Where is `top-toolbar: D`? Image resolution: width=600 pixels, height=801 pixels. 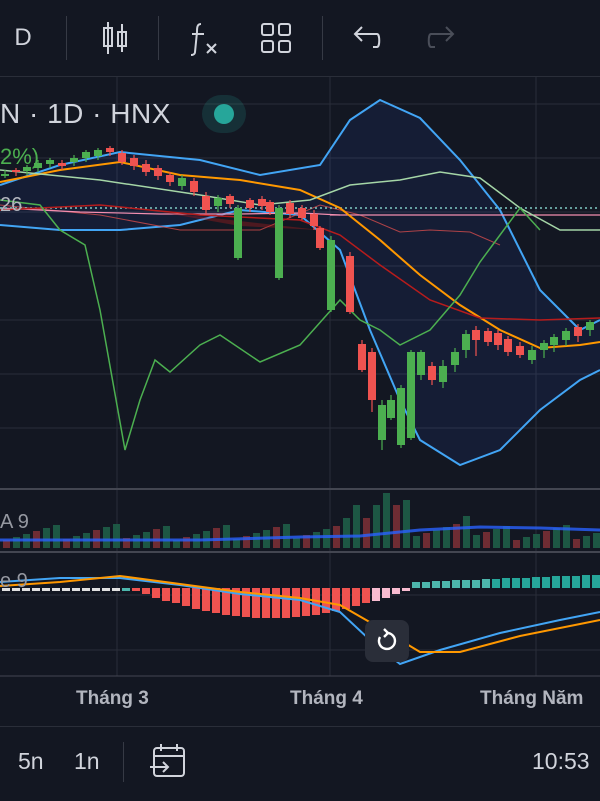 top-toolbar: D is located at coordinates (300, 38).